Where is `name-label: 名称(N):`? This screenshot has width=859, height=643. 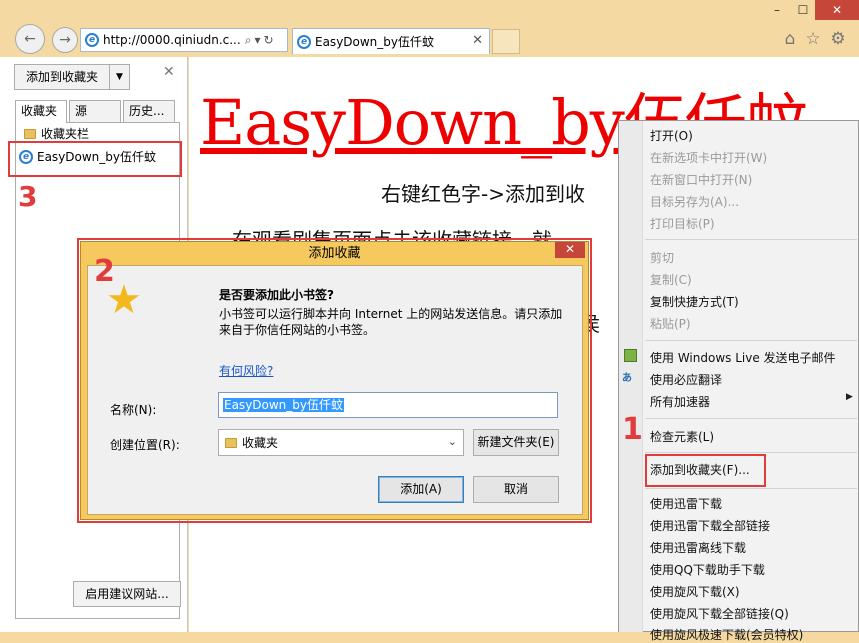
name-label: 名称(N): is located at coordinates (133, 410).